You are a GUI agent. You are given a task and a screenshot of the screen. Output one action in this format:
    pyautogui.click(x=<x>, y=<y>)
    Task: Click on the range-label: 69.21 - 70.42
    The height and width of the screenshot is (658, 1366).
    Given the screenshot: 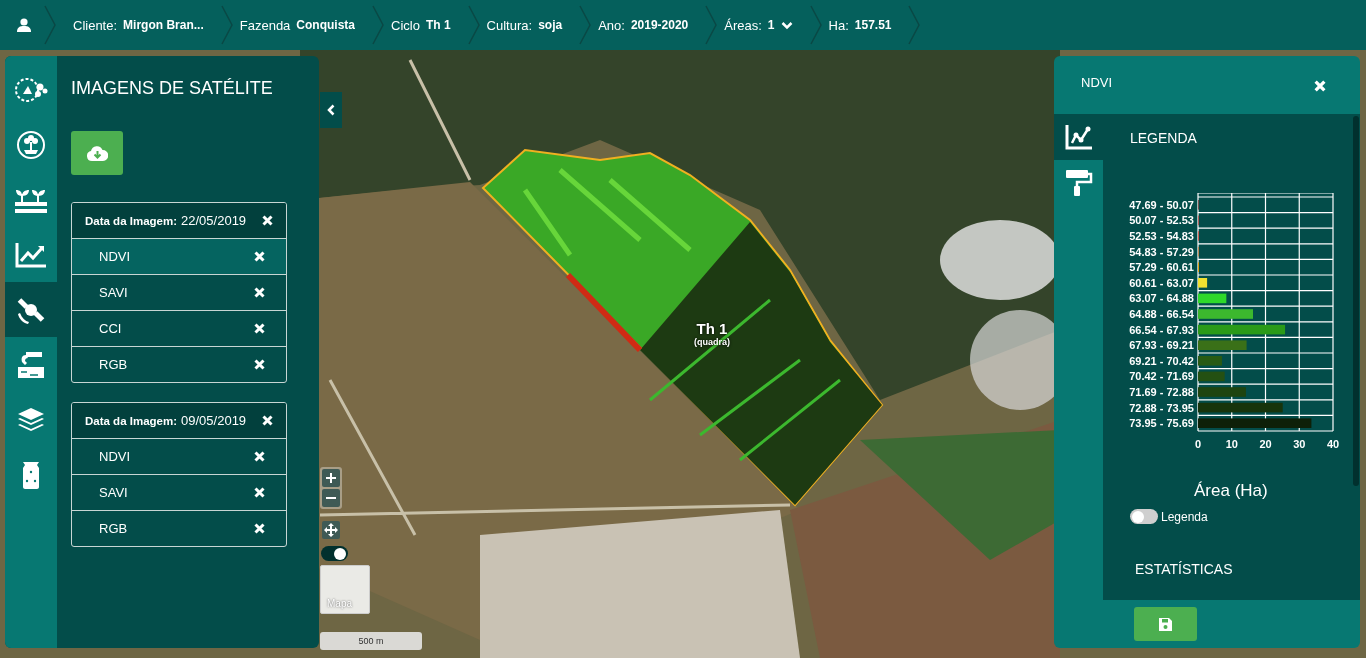 What is the action you would take?
    pyautogui.click(x=1161, y=360)
    